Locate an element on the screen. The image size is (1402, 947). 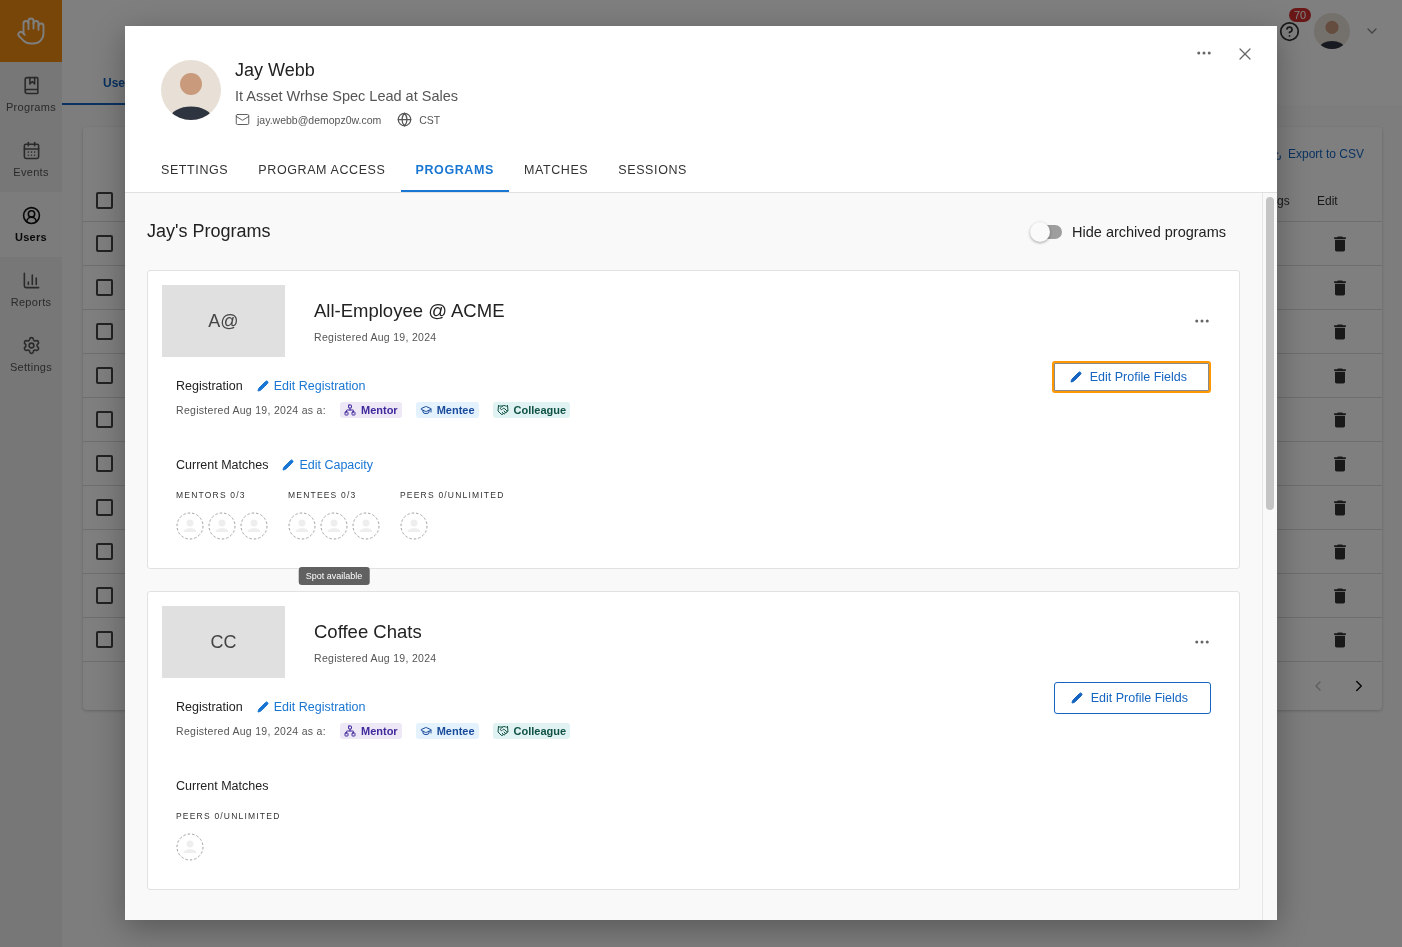
help-icon is located at coordinates (1289, 31).